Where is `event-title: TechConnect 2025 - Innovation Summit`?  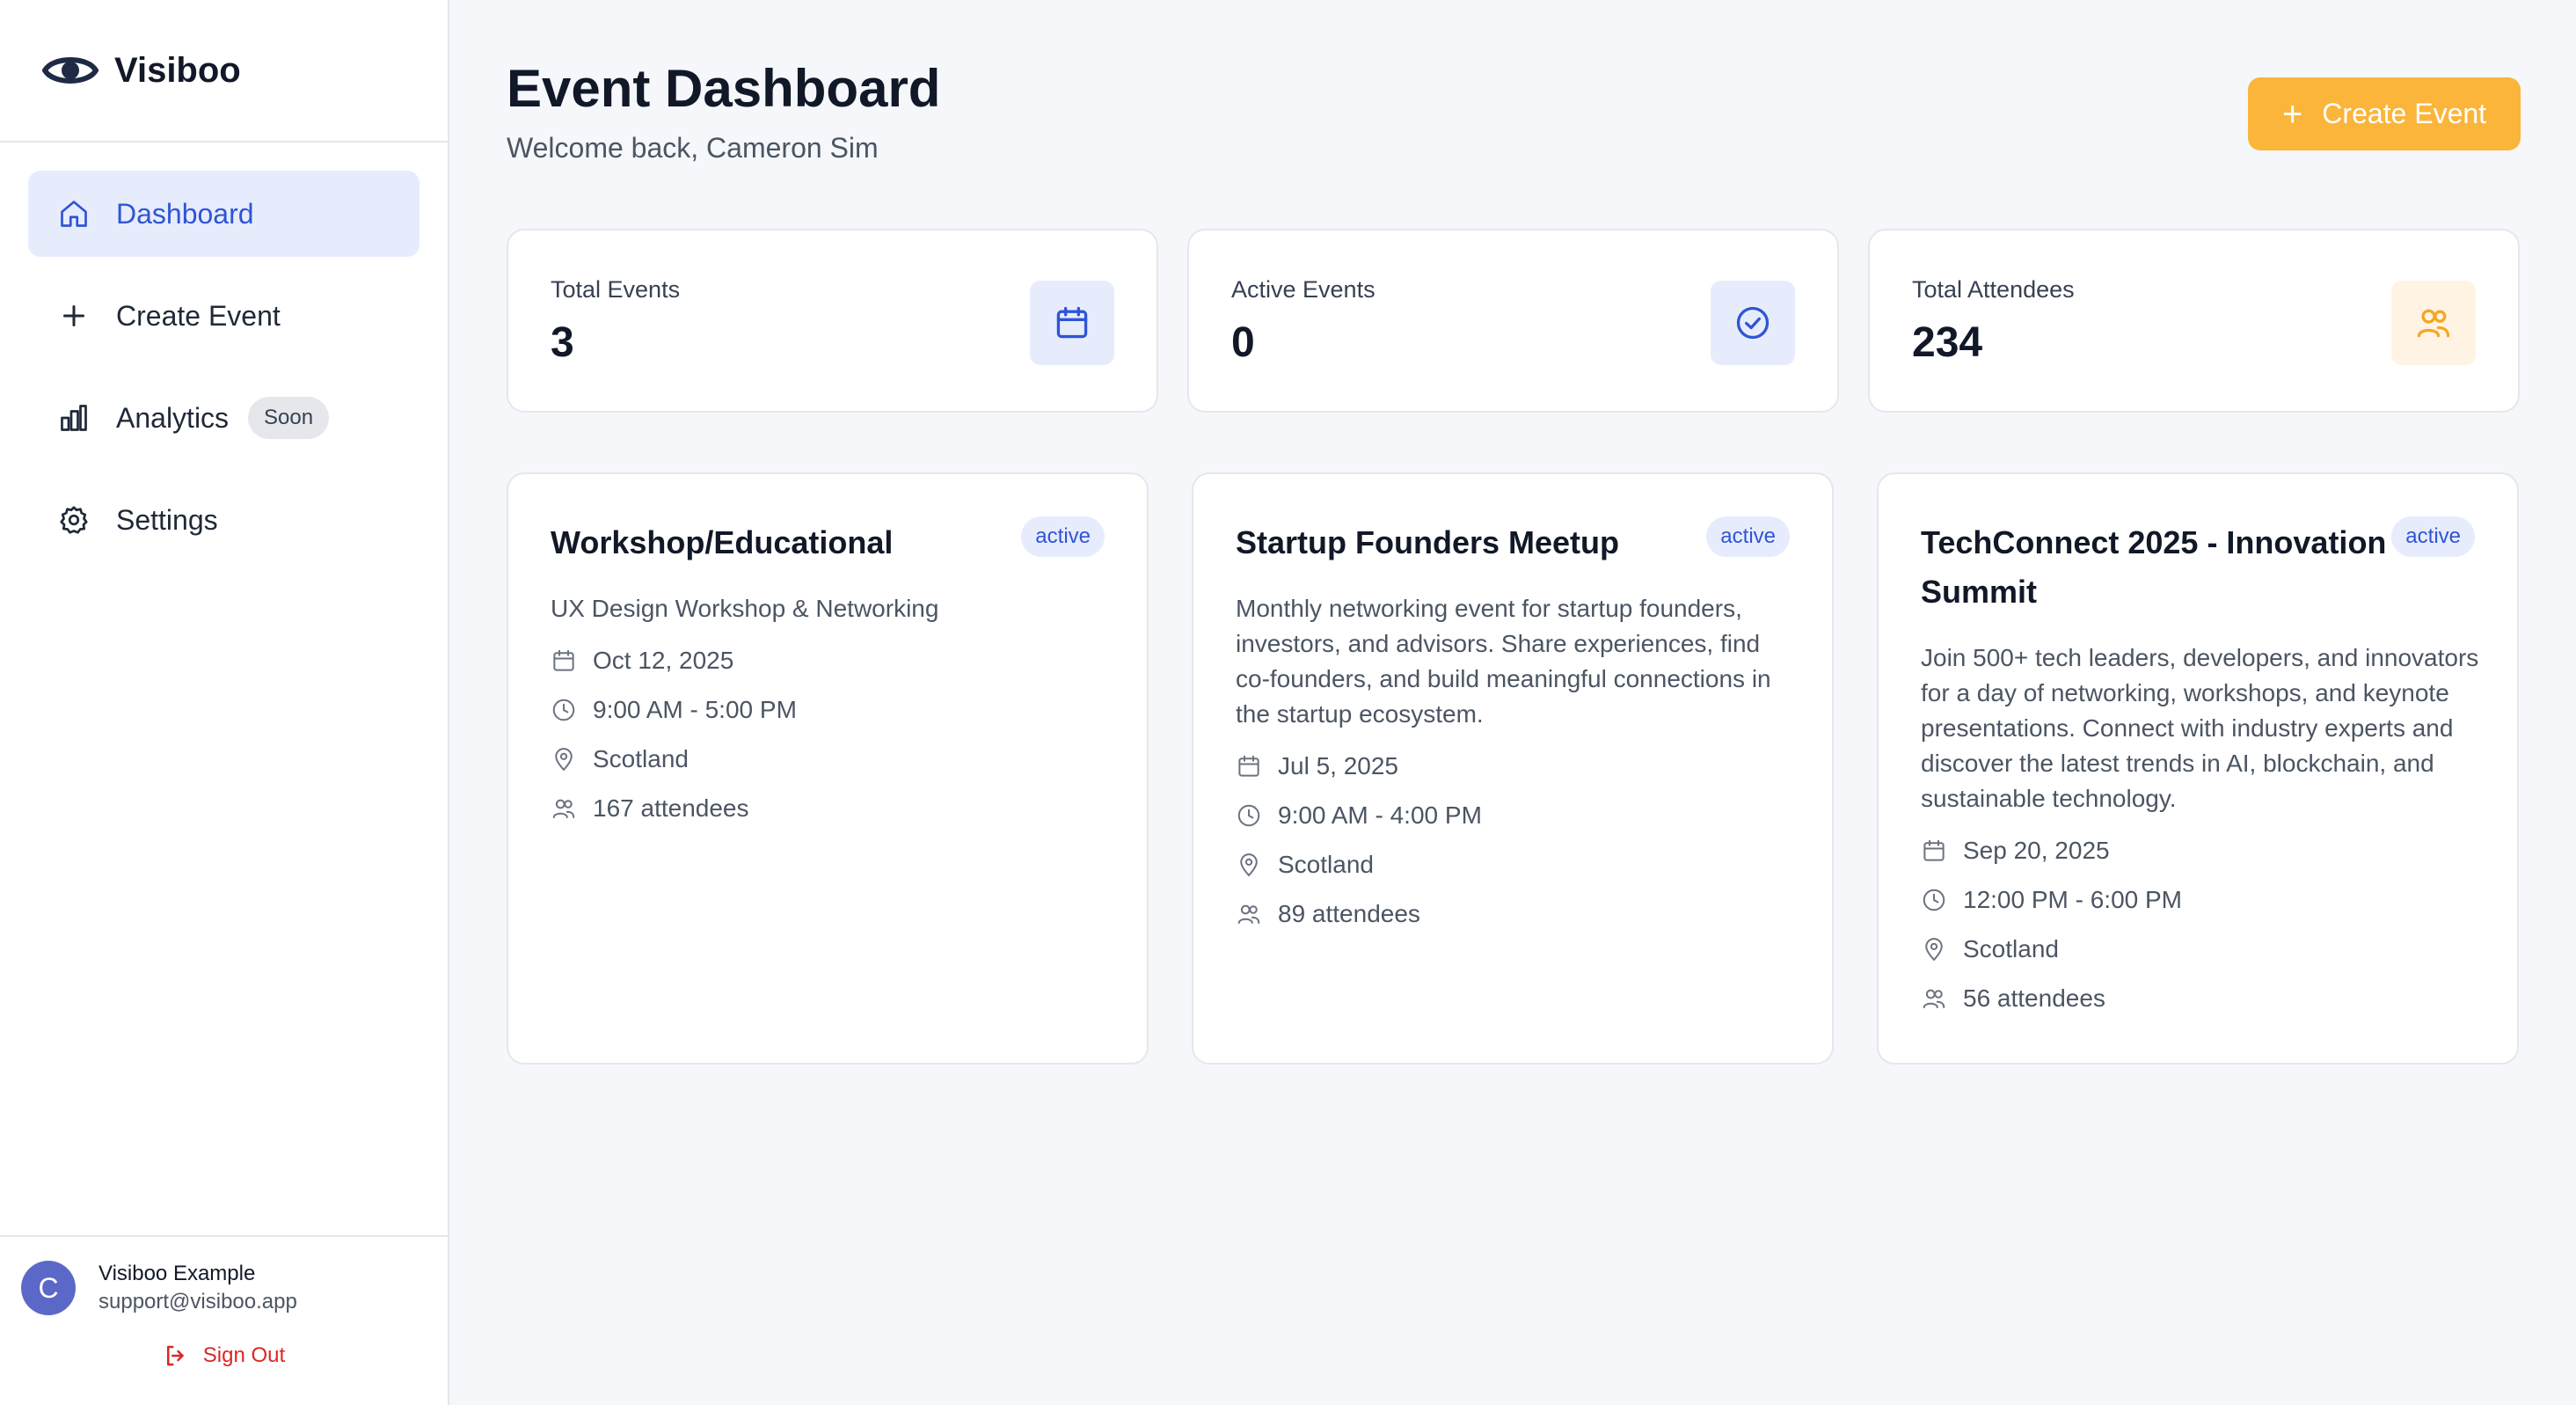
event-title: TechConnect 2025 - Innovation Summit is located at coordinates (2154, 567).